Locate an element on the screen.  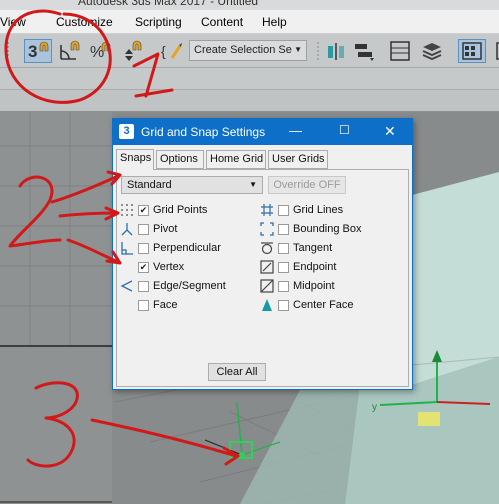
snap-endpoint: Endpoint is located at coordinates (298, 267).